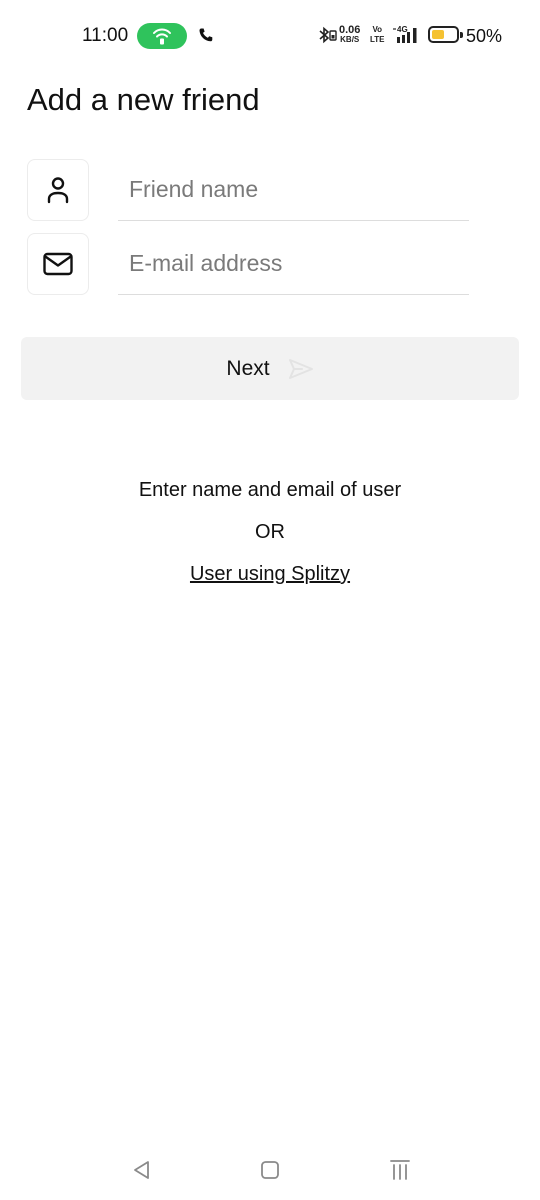 Image resolution: width=540 pixels, height=1200 pixels. I want to click on status-time: 11:00, so click(105, 35).